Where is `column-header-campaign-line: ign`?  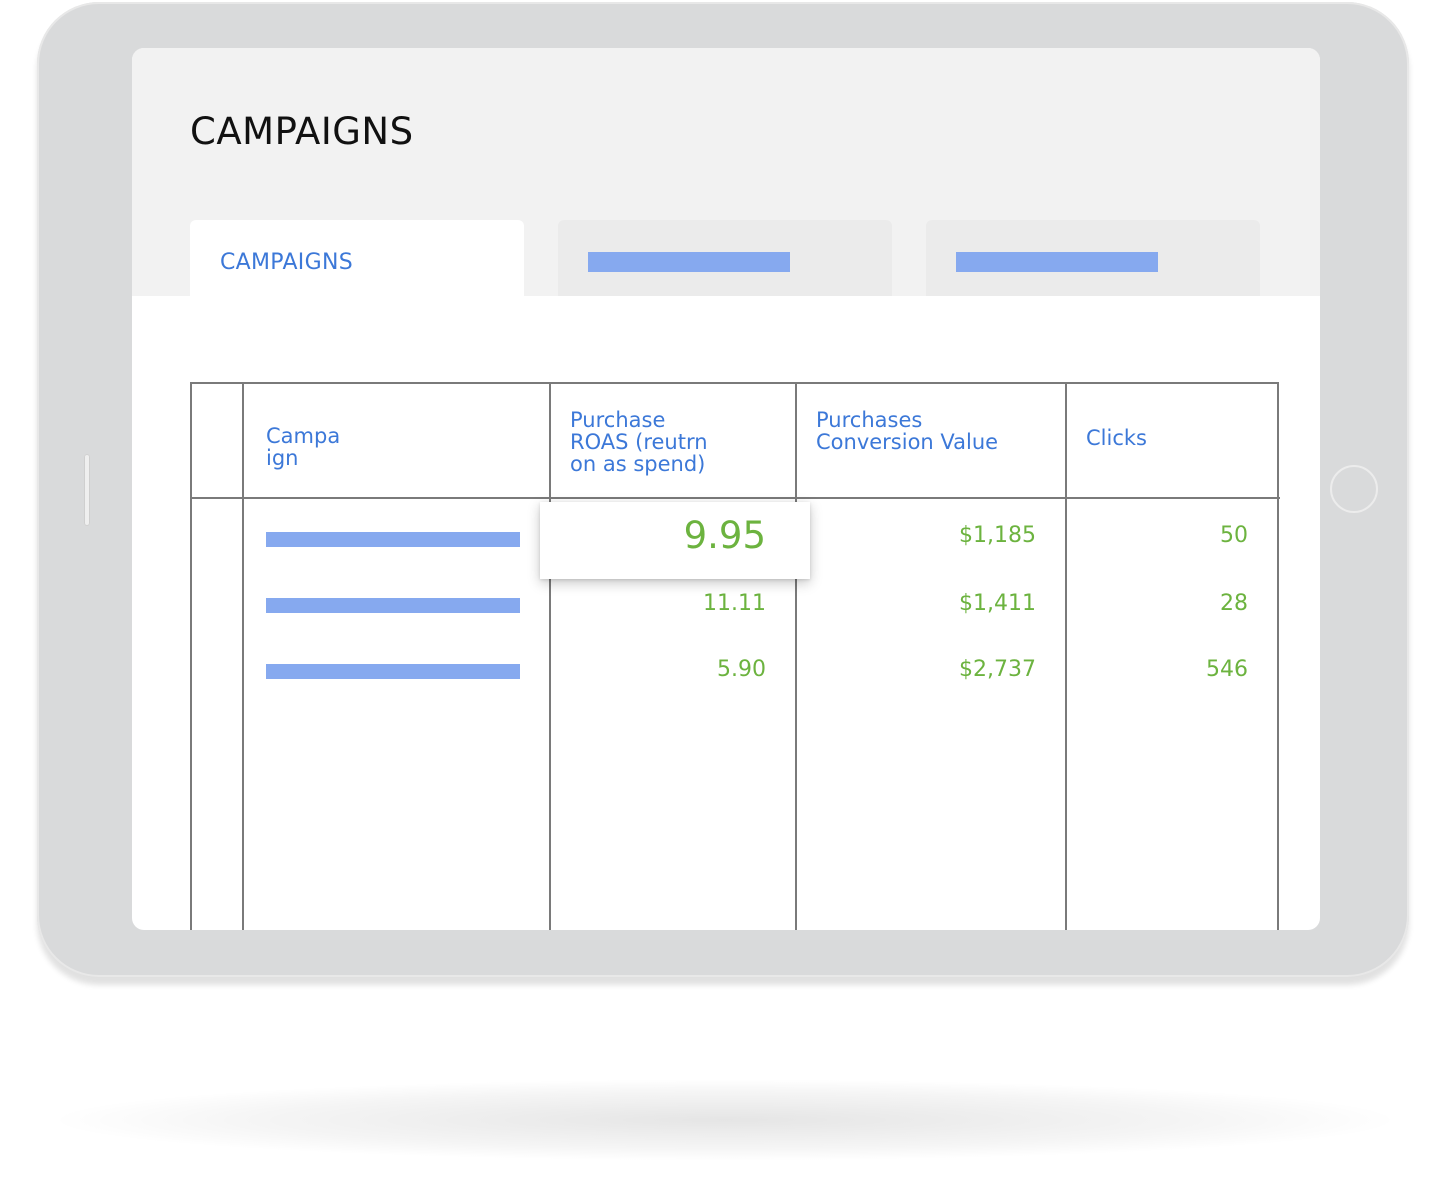
column-header-campaign-line: ign is located at coordinates (282, 458).